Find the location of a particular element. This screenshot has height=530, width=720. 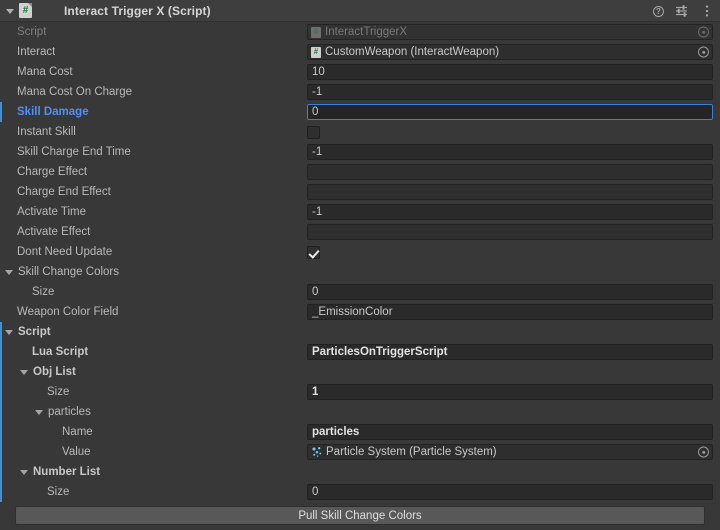

property-label: Mana Cost is located at coordinates (45, 72).